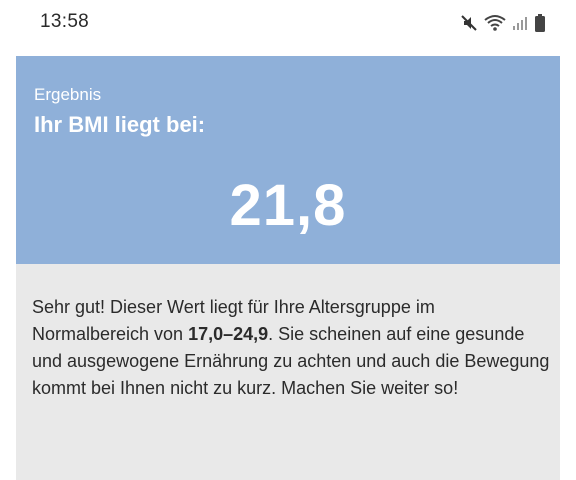 The height and width of the screenshot is (480, 576). I want to click on status-time: 13:58, so click(65, 21).